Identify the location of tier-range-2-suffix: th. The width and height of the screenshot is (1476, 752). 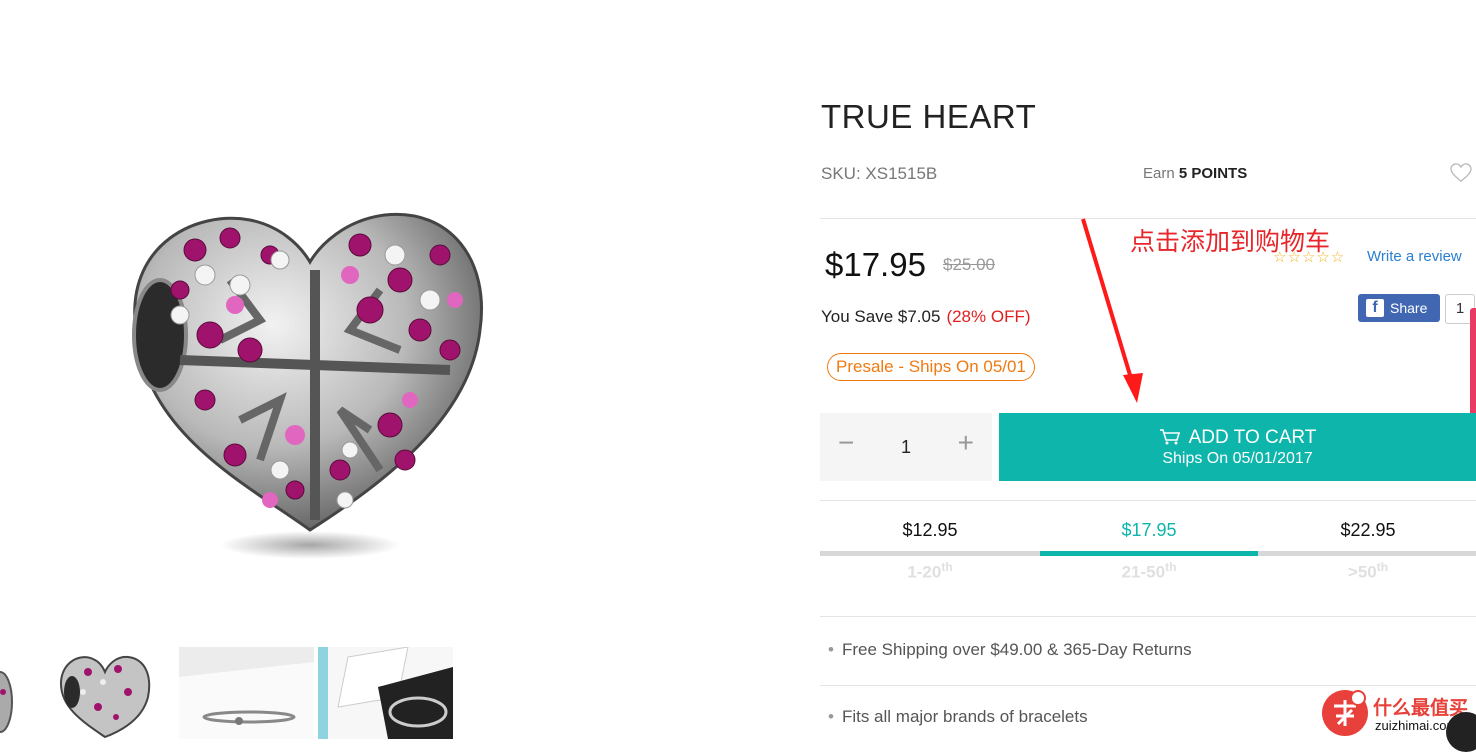
(1171, 567).